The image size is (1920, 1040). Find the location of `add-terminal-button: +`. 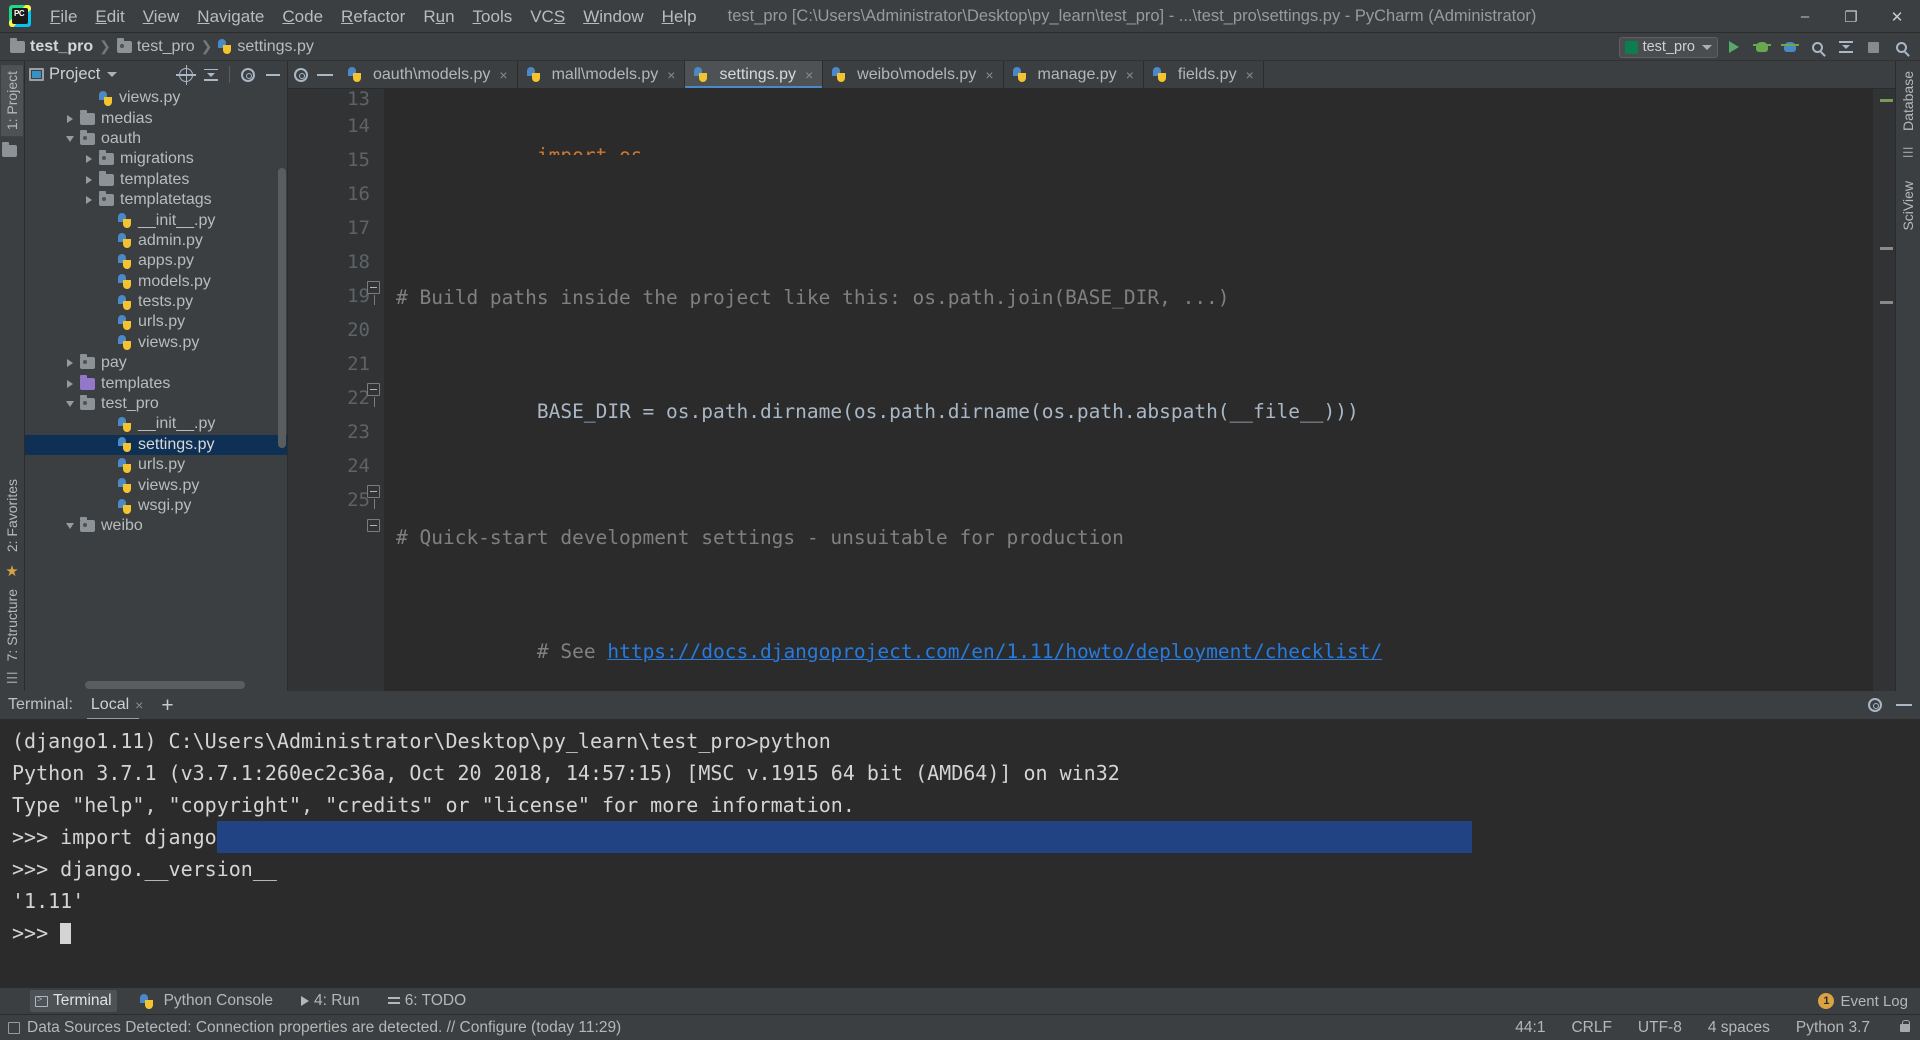

add-terminal-button: + is located at coordinates (167, 705).